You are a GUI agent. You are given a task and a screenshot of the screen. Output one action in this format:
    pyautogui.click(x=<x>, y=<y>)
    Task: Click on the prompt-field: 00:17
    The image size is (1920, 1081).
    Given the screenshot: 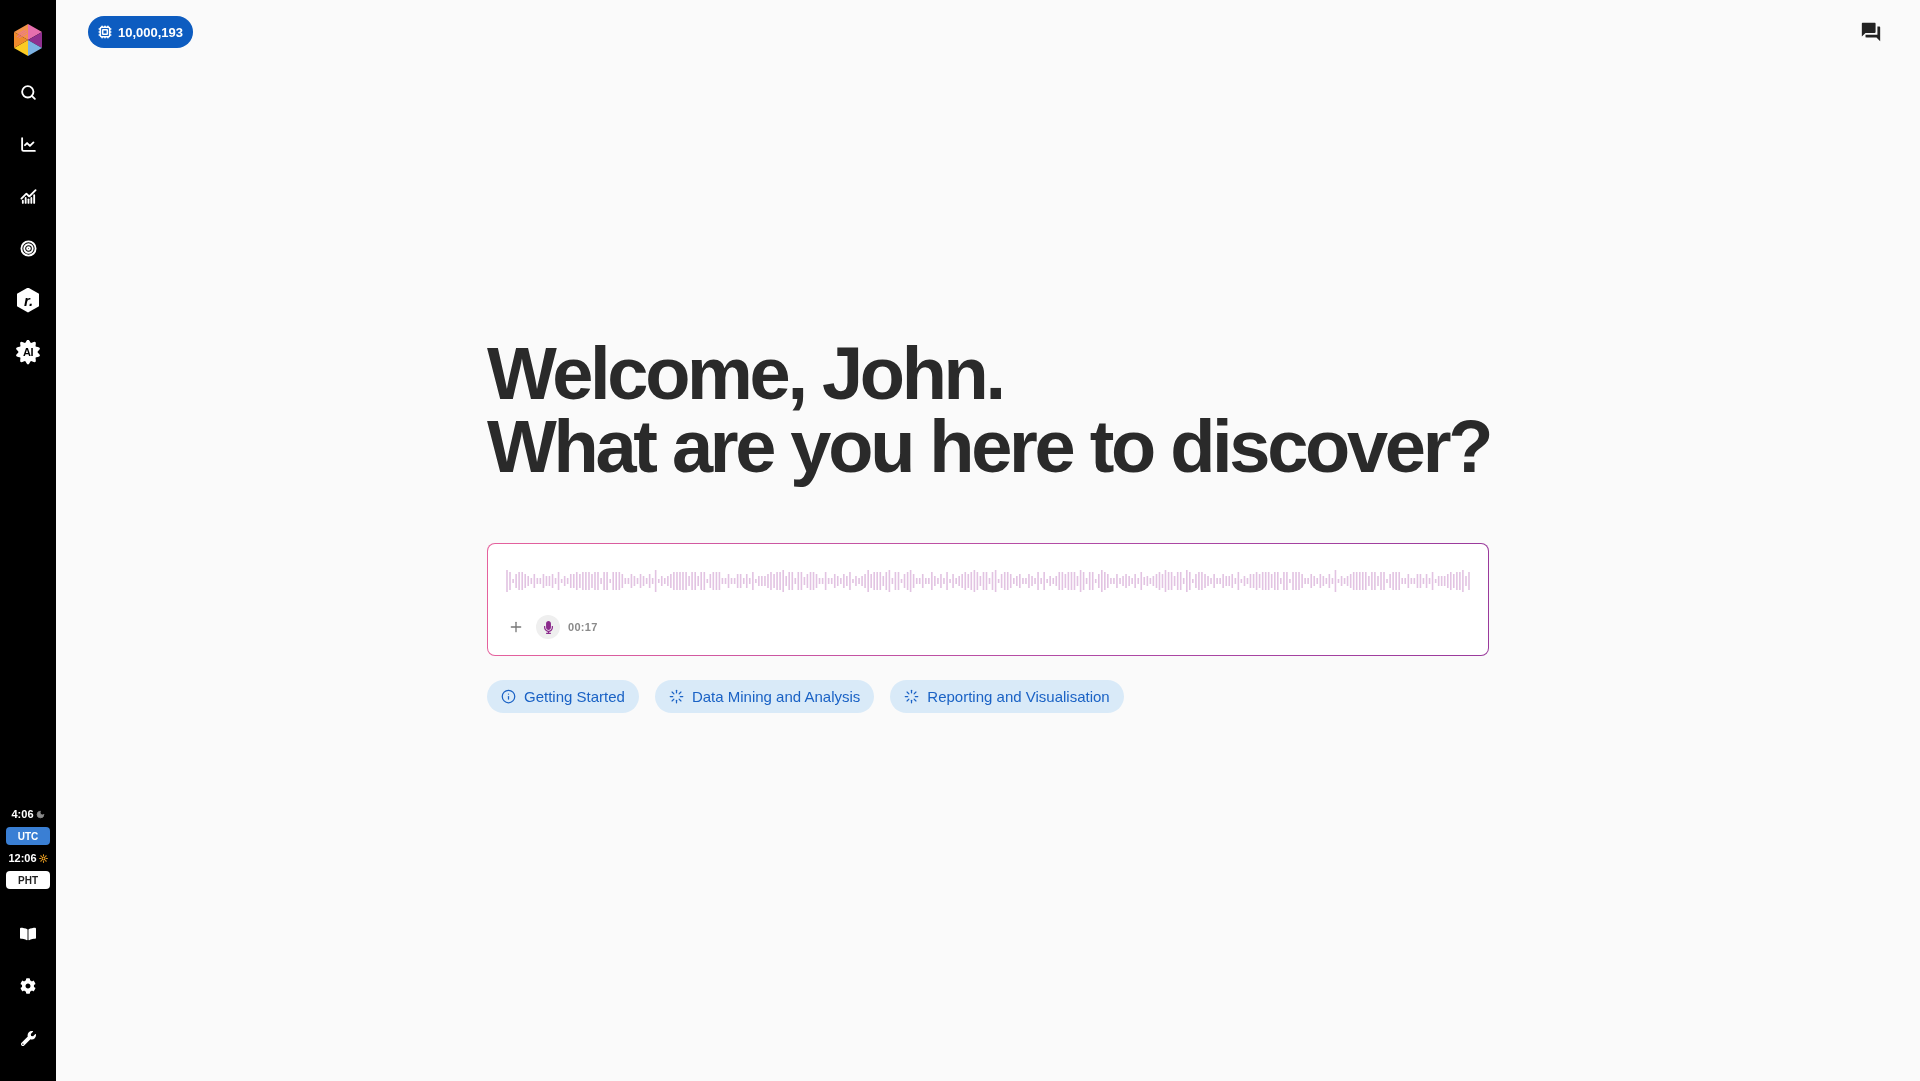 What is the action you would take?
    pyautogui.click(x=988, y=599)
    